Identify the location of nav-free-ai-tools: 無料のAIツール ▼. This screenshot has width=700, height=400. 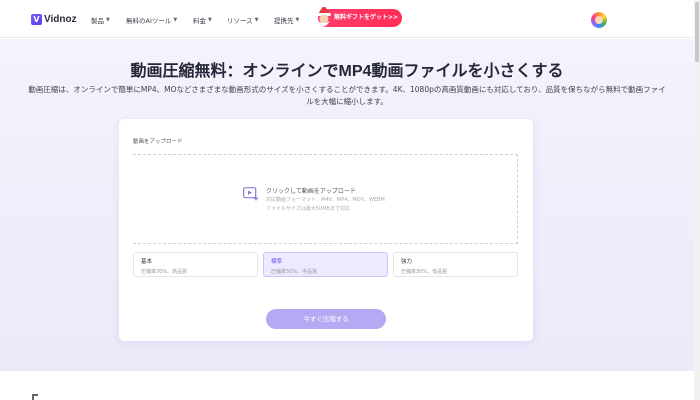
(151, 20).